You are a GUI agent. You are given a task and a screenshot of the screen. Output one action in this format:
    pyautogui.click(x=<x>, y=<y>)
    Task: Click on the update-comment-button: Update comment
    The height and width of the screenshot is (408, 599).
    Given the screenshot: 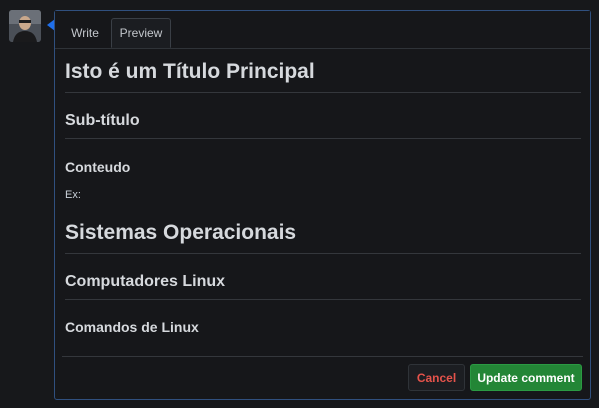 What is the action you would take?
    pyautogui.click(x=526, y=377)
    